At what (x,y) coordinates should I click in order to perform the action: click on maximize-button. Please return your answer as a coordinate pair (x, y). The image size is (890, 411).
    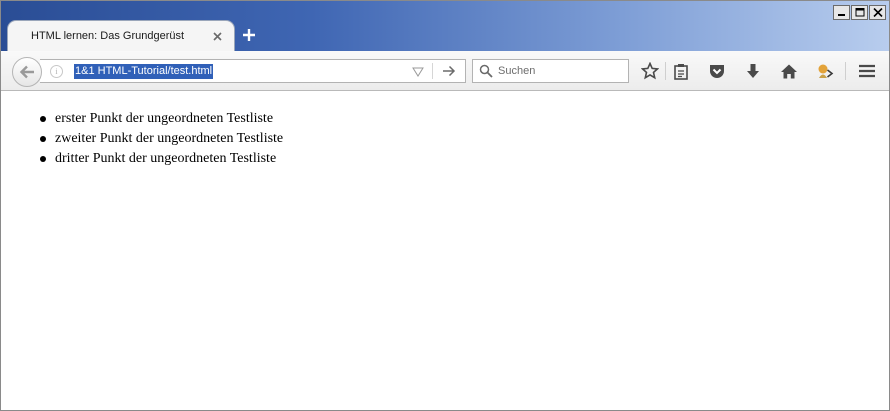
    Looking at the image, I should click on (859, 12).